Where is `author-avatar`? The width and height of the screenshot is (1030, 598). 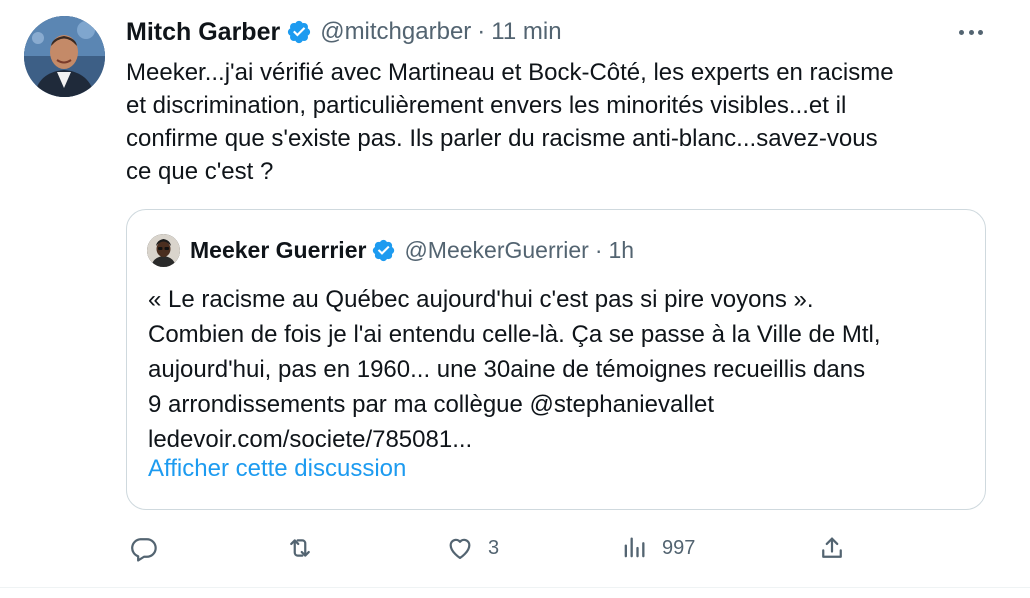
author-avatar is located at coordinates (64, 56).